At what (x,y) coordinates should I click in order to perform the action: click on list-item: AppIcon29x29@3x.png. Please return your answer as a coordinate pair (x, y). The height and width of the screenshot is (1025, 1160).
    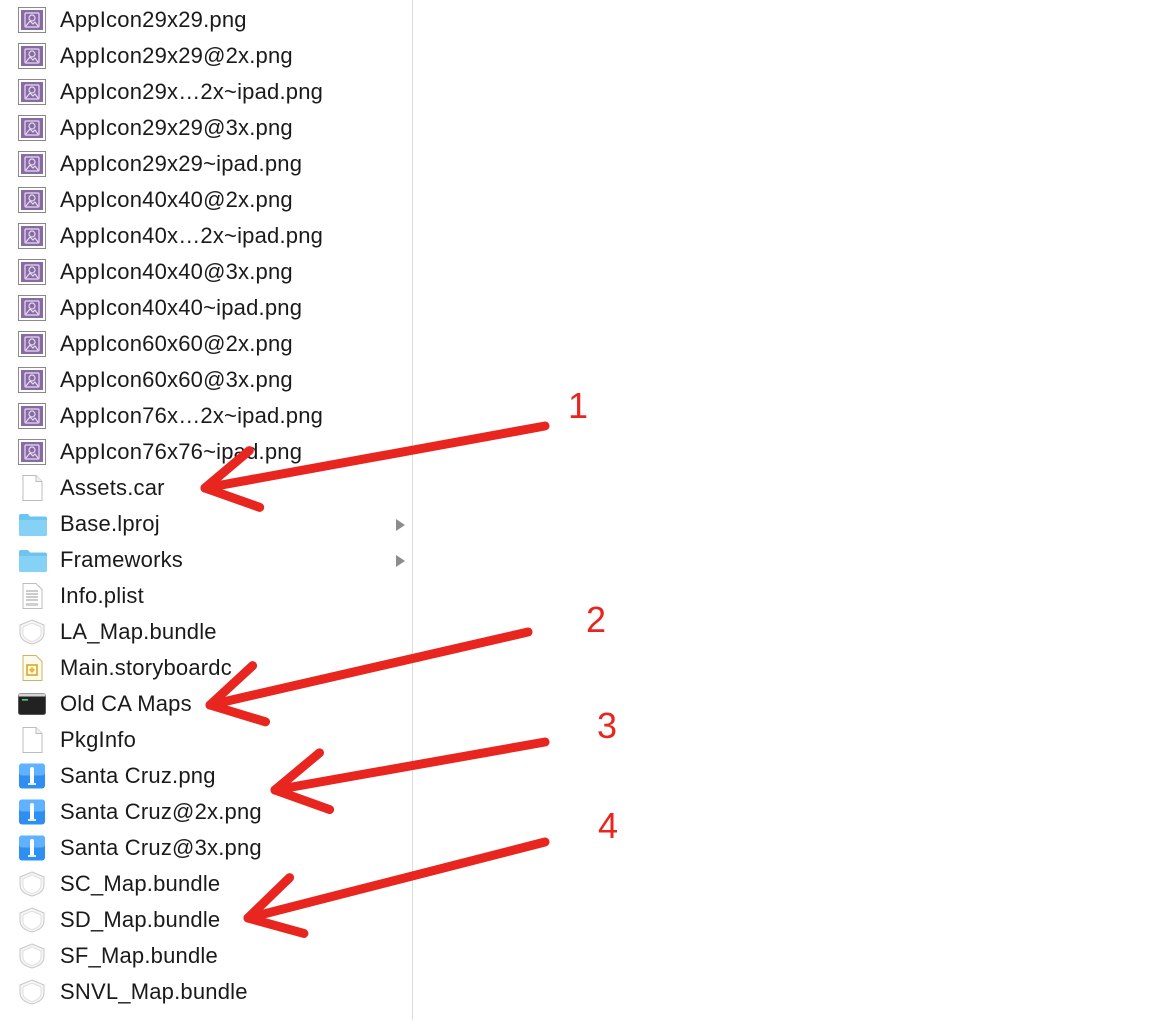
    Looking at the image, I should click on (206, 128).